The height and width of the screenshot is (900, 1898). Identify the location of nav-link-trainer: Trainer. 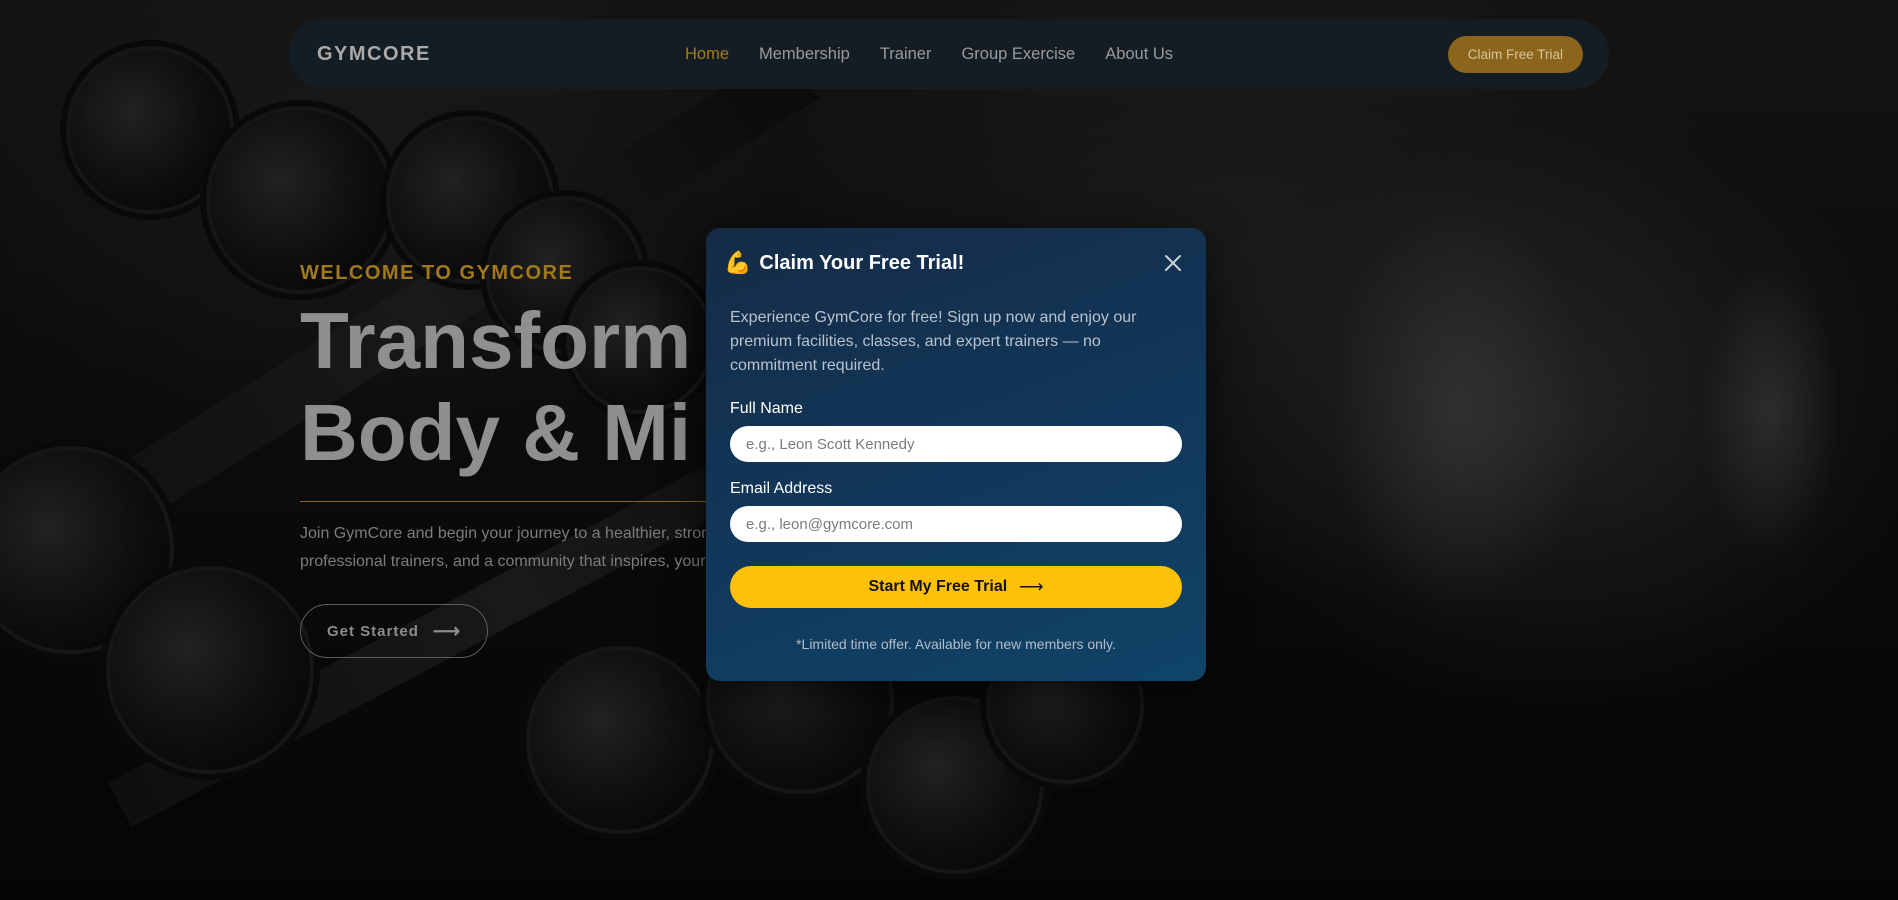
(906, 54).